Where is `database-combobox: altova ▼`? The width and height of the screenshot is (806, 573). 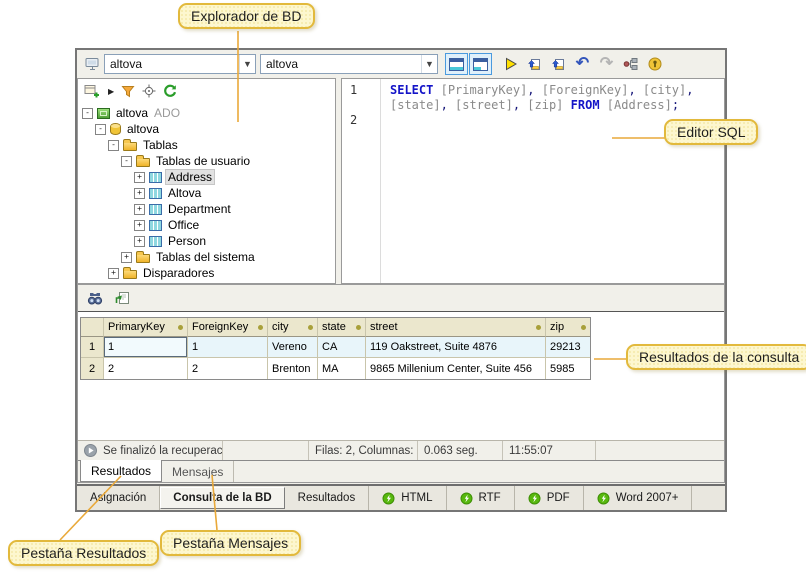 database-combobox: altova ▼ is located at coordinates (349, 64).